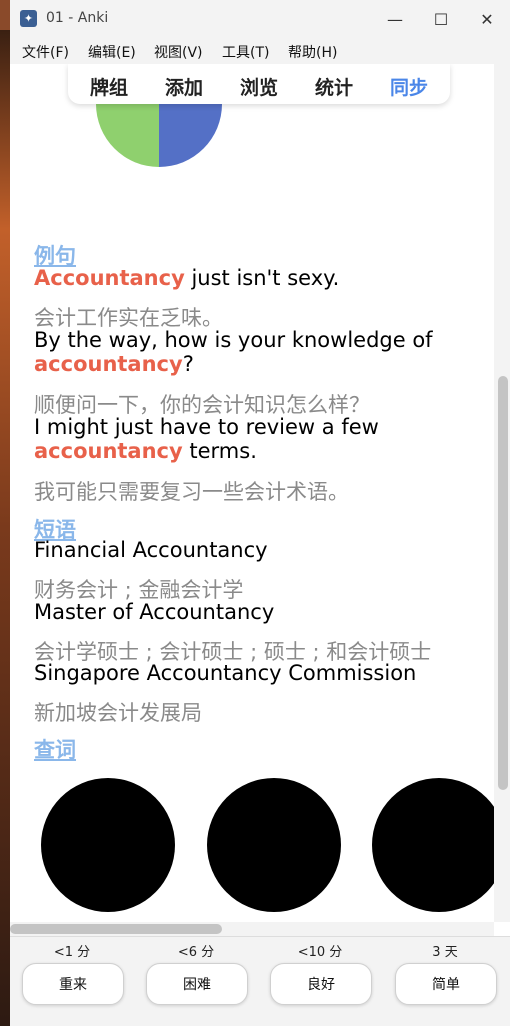 The height and width of the screenshot is (1026, 510). Describe the element at coordinates (395, 19) in the screenshot. I see `minimize-icon: —` at that location.